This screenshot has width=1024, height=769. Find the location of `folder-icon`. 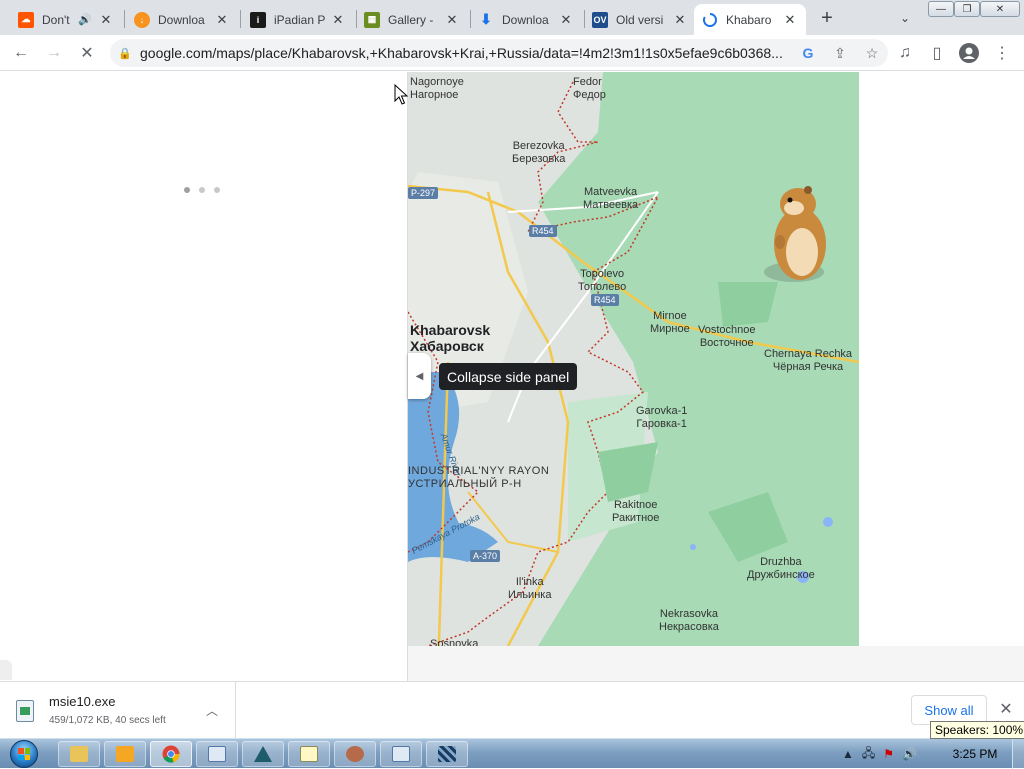

folder-icon is located at coordinates (79, 754).